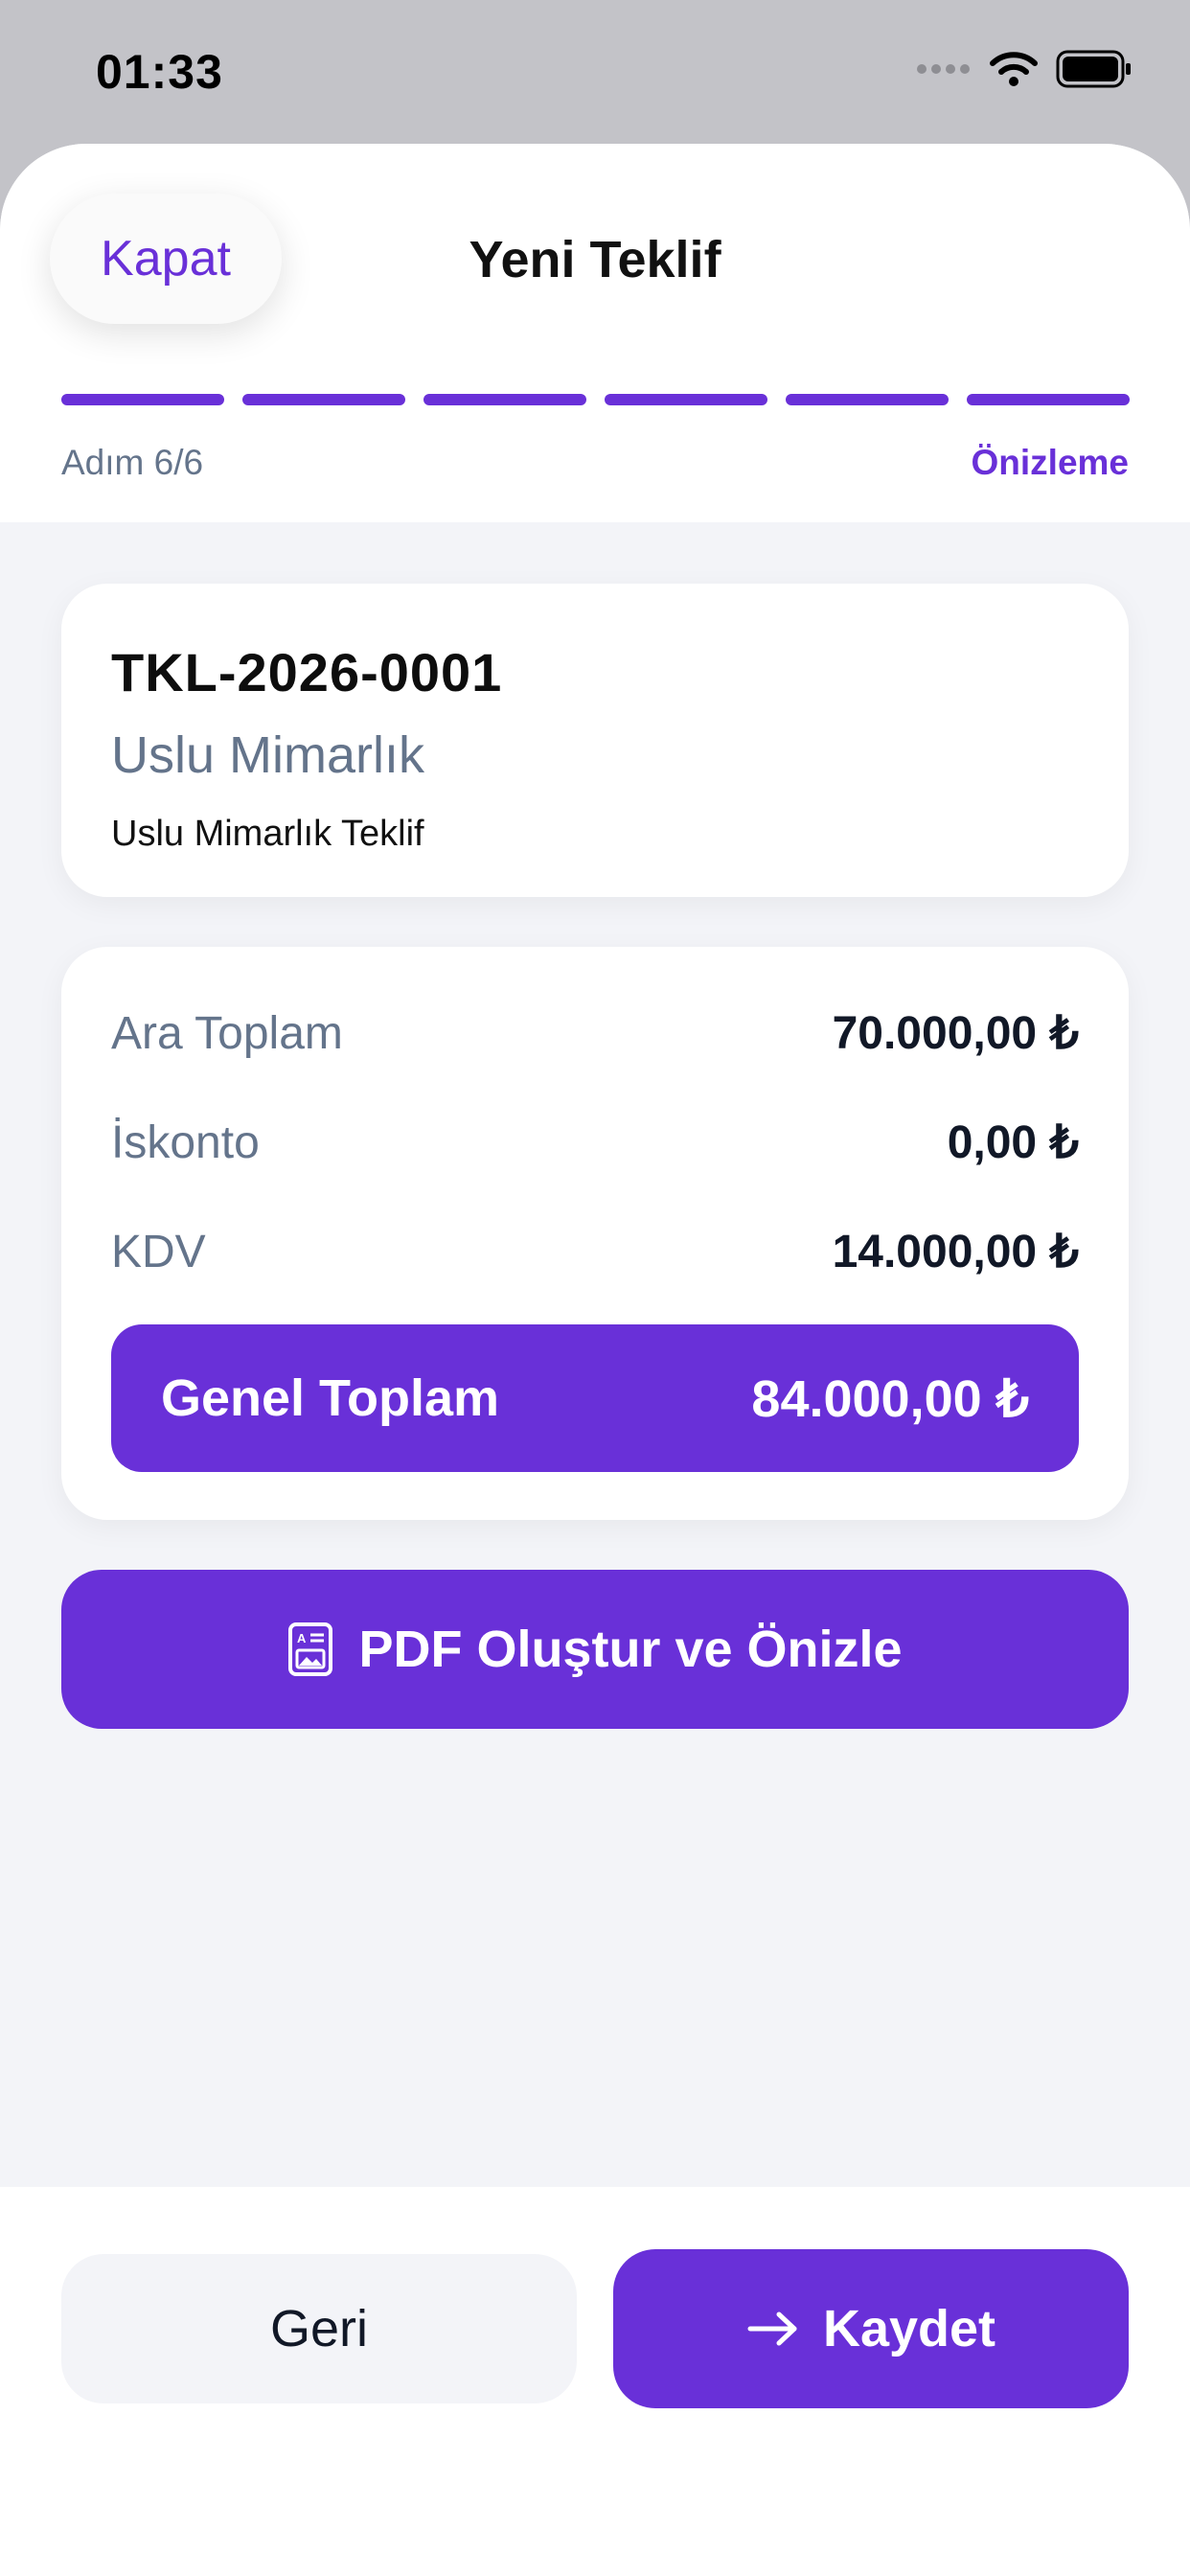 Image resolution: width=1190 pixels, height=2576 pixels. What do you see at coordinates (595, 259) in the screenshot?
I see `page-title: Yeni Teklif` at bounding box center [595, 259].